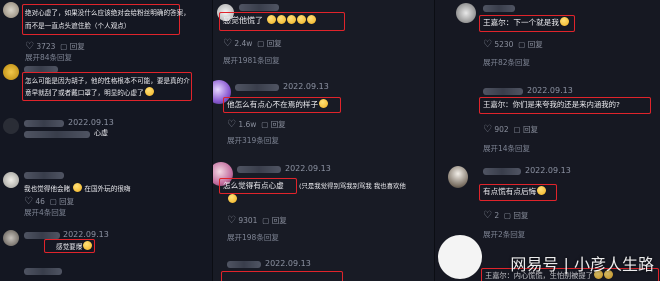 This screenshot has width=660, height=281. What do you see at coordinates (49, 201) in the screenshot?
I see `comment-actions: ♡ 46 ▢ 回复` at bounding box center [49, 201].